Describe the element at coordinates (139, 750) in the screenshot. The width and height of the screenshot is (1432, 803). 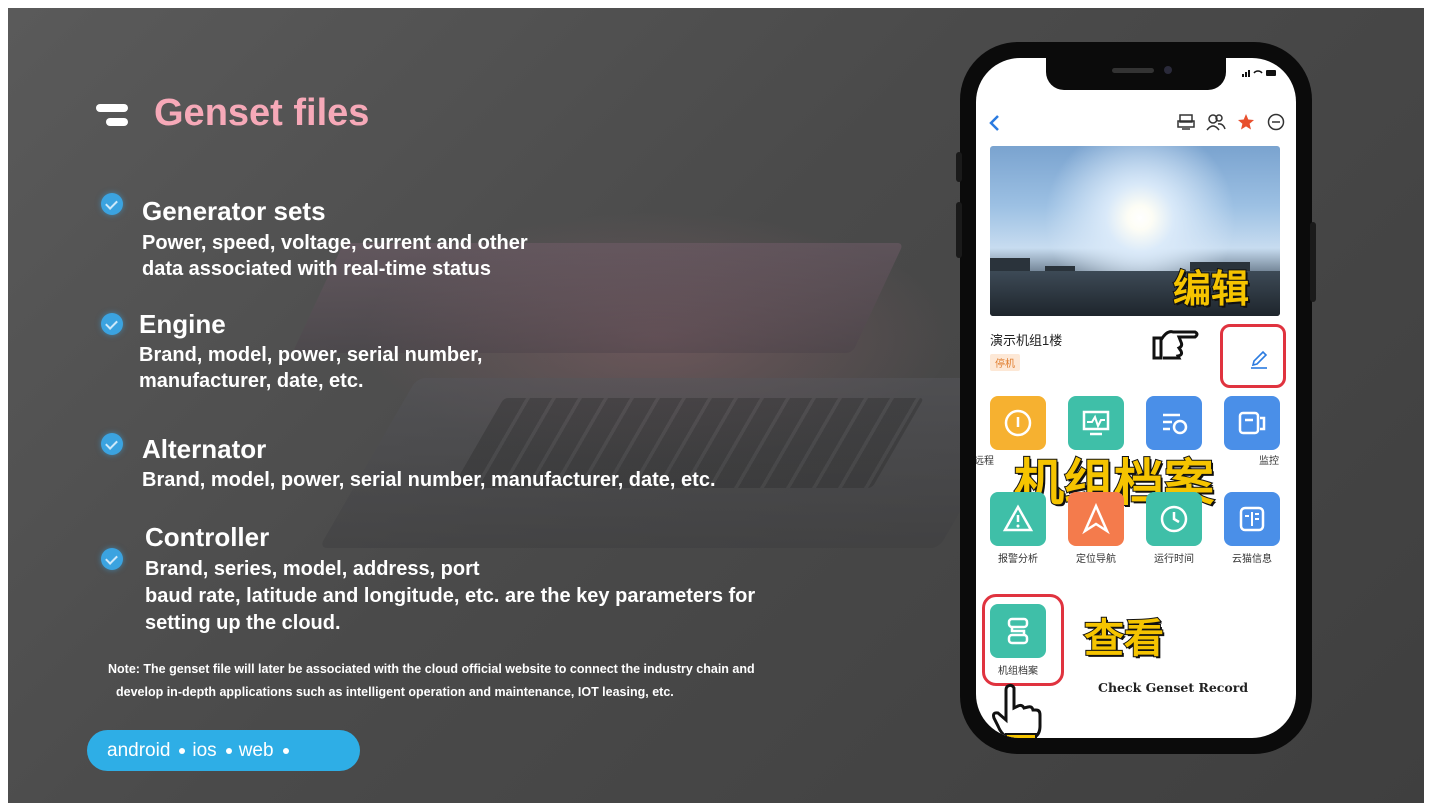
I see `platform-android: android` at that location.